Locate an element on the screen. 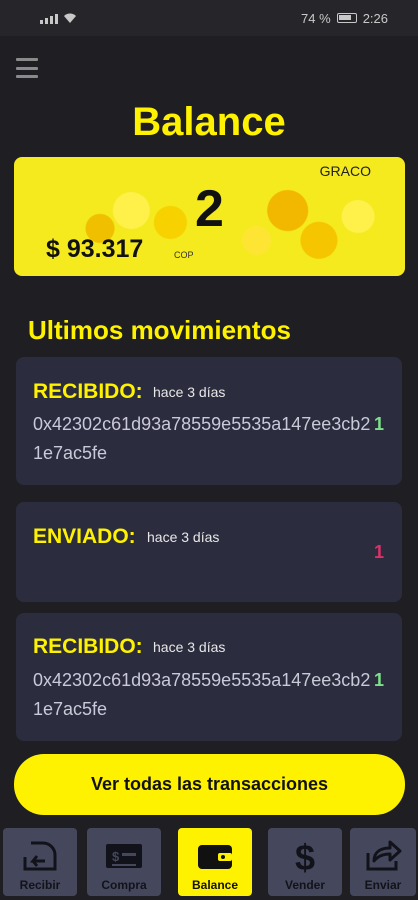 The height and width of the screenshot is (900, 418). nav-balance: Balance is located at coordinates (215, 862).